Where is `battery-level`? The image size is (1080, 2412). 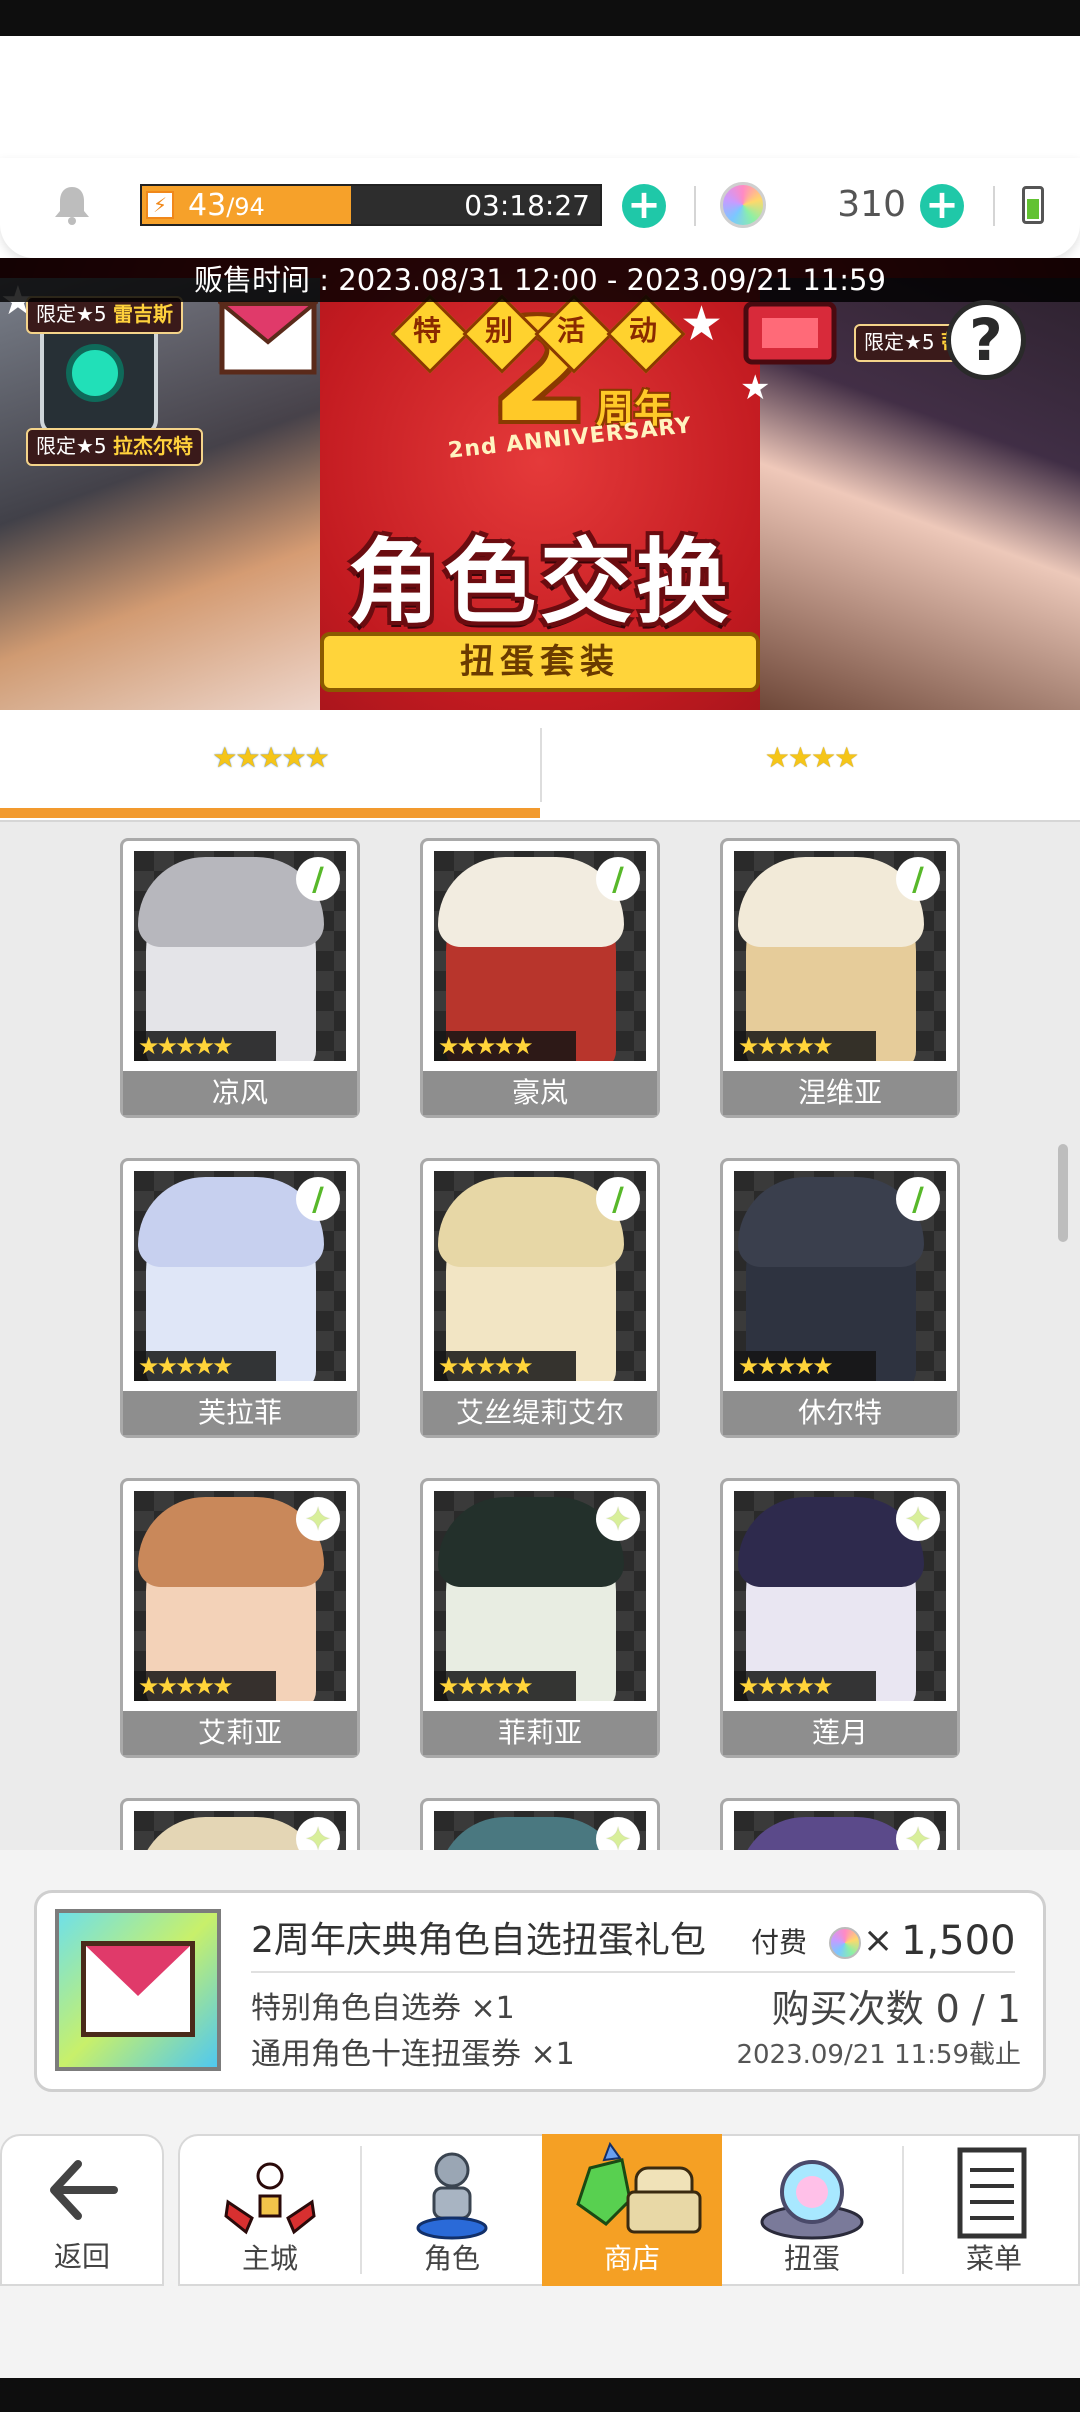
battery-level is located at coordinates (1033, 209).